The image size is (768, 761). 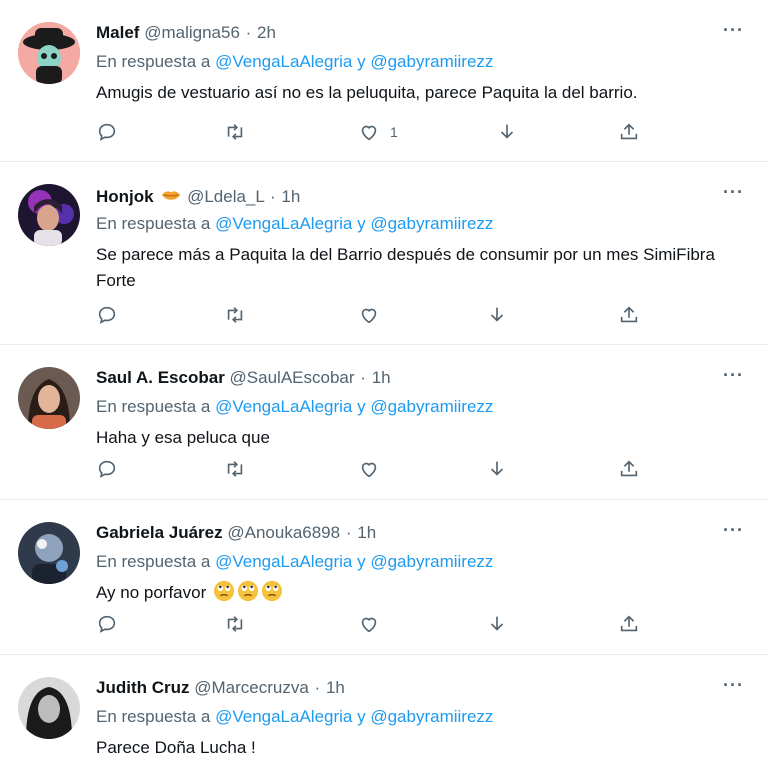 I want to click on reply-header: Judith Cruz @Marcecruzva · 1h, so click(x=220, y=688).